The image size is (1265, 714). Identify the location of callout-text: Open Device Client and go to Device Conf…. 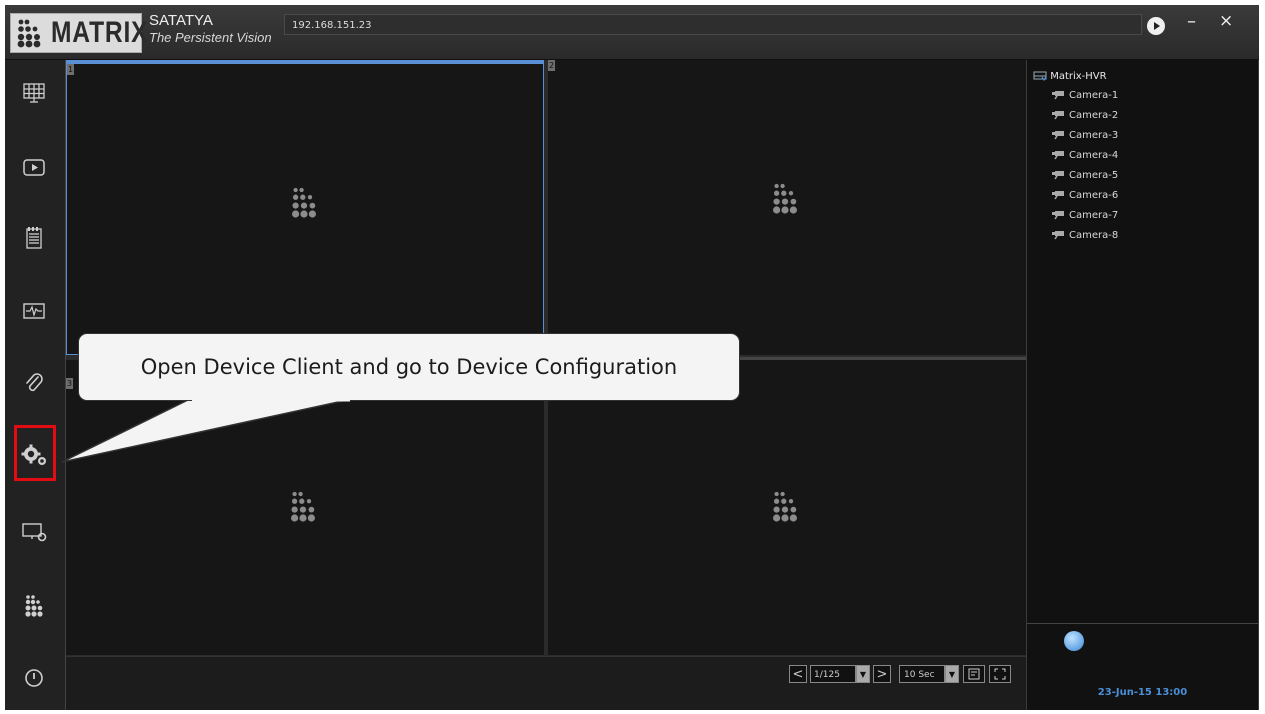
(409, 367).